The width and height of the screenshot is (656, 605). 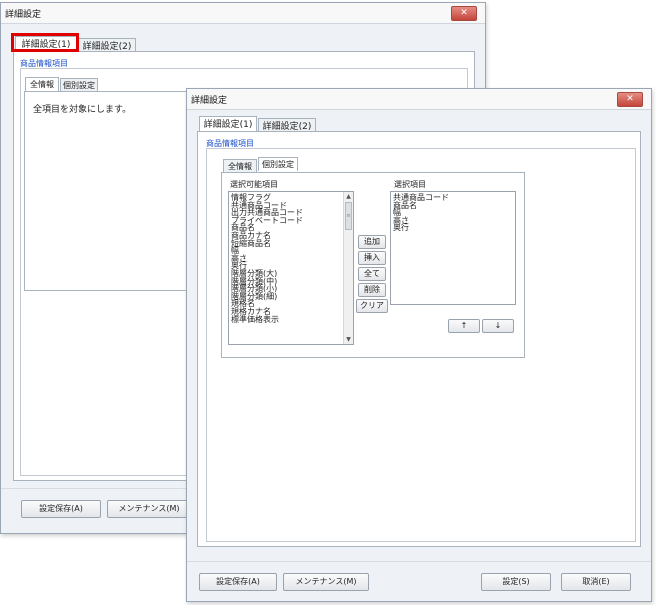 What do you see at coordinates (372, 242) in the screenshot?
I see `add-button: 追加` at bounding box center [372, 242].